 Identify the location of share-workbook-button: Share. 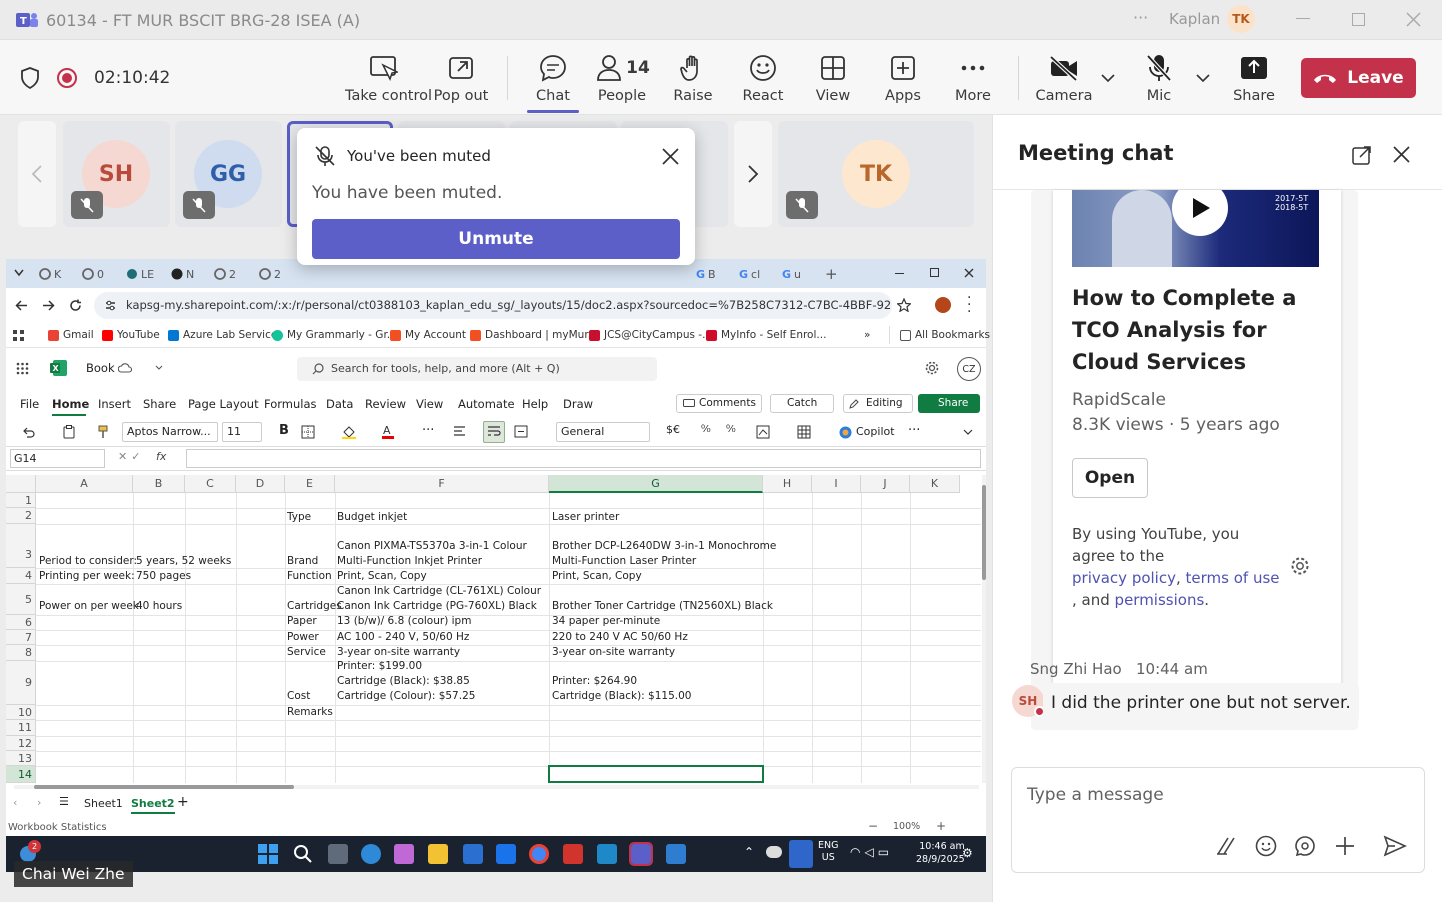
(949, 403).